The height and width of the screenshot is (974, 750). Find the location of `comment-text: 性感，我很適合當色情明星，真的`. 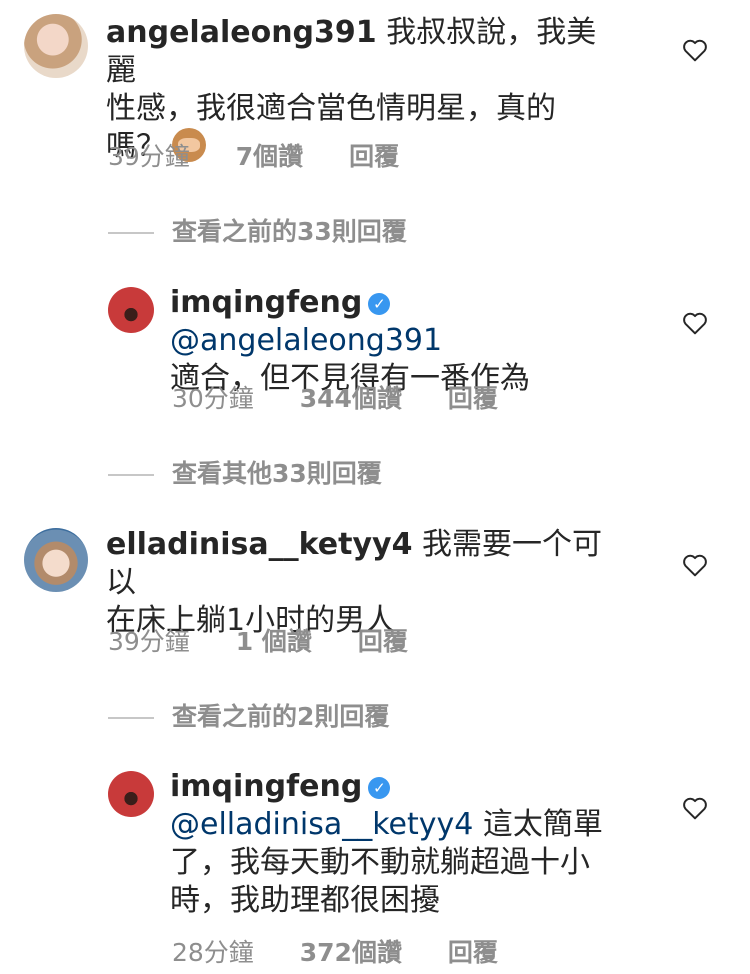

comment-text: 性感，我很適合當色情明星，真的 is located at coordinates (331, 108).